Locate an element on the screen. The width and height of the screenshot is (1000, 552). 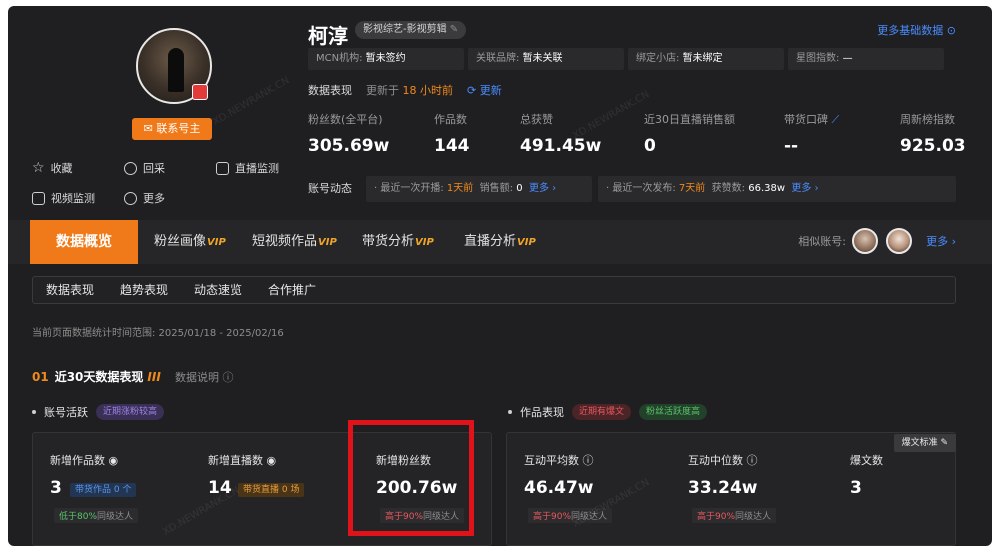
last-live-box: · 最近一次开播: 1天前 销售额: 0 更多 › is located at coordinates (479, 189).